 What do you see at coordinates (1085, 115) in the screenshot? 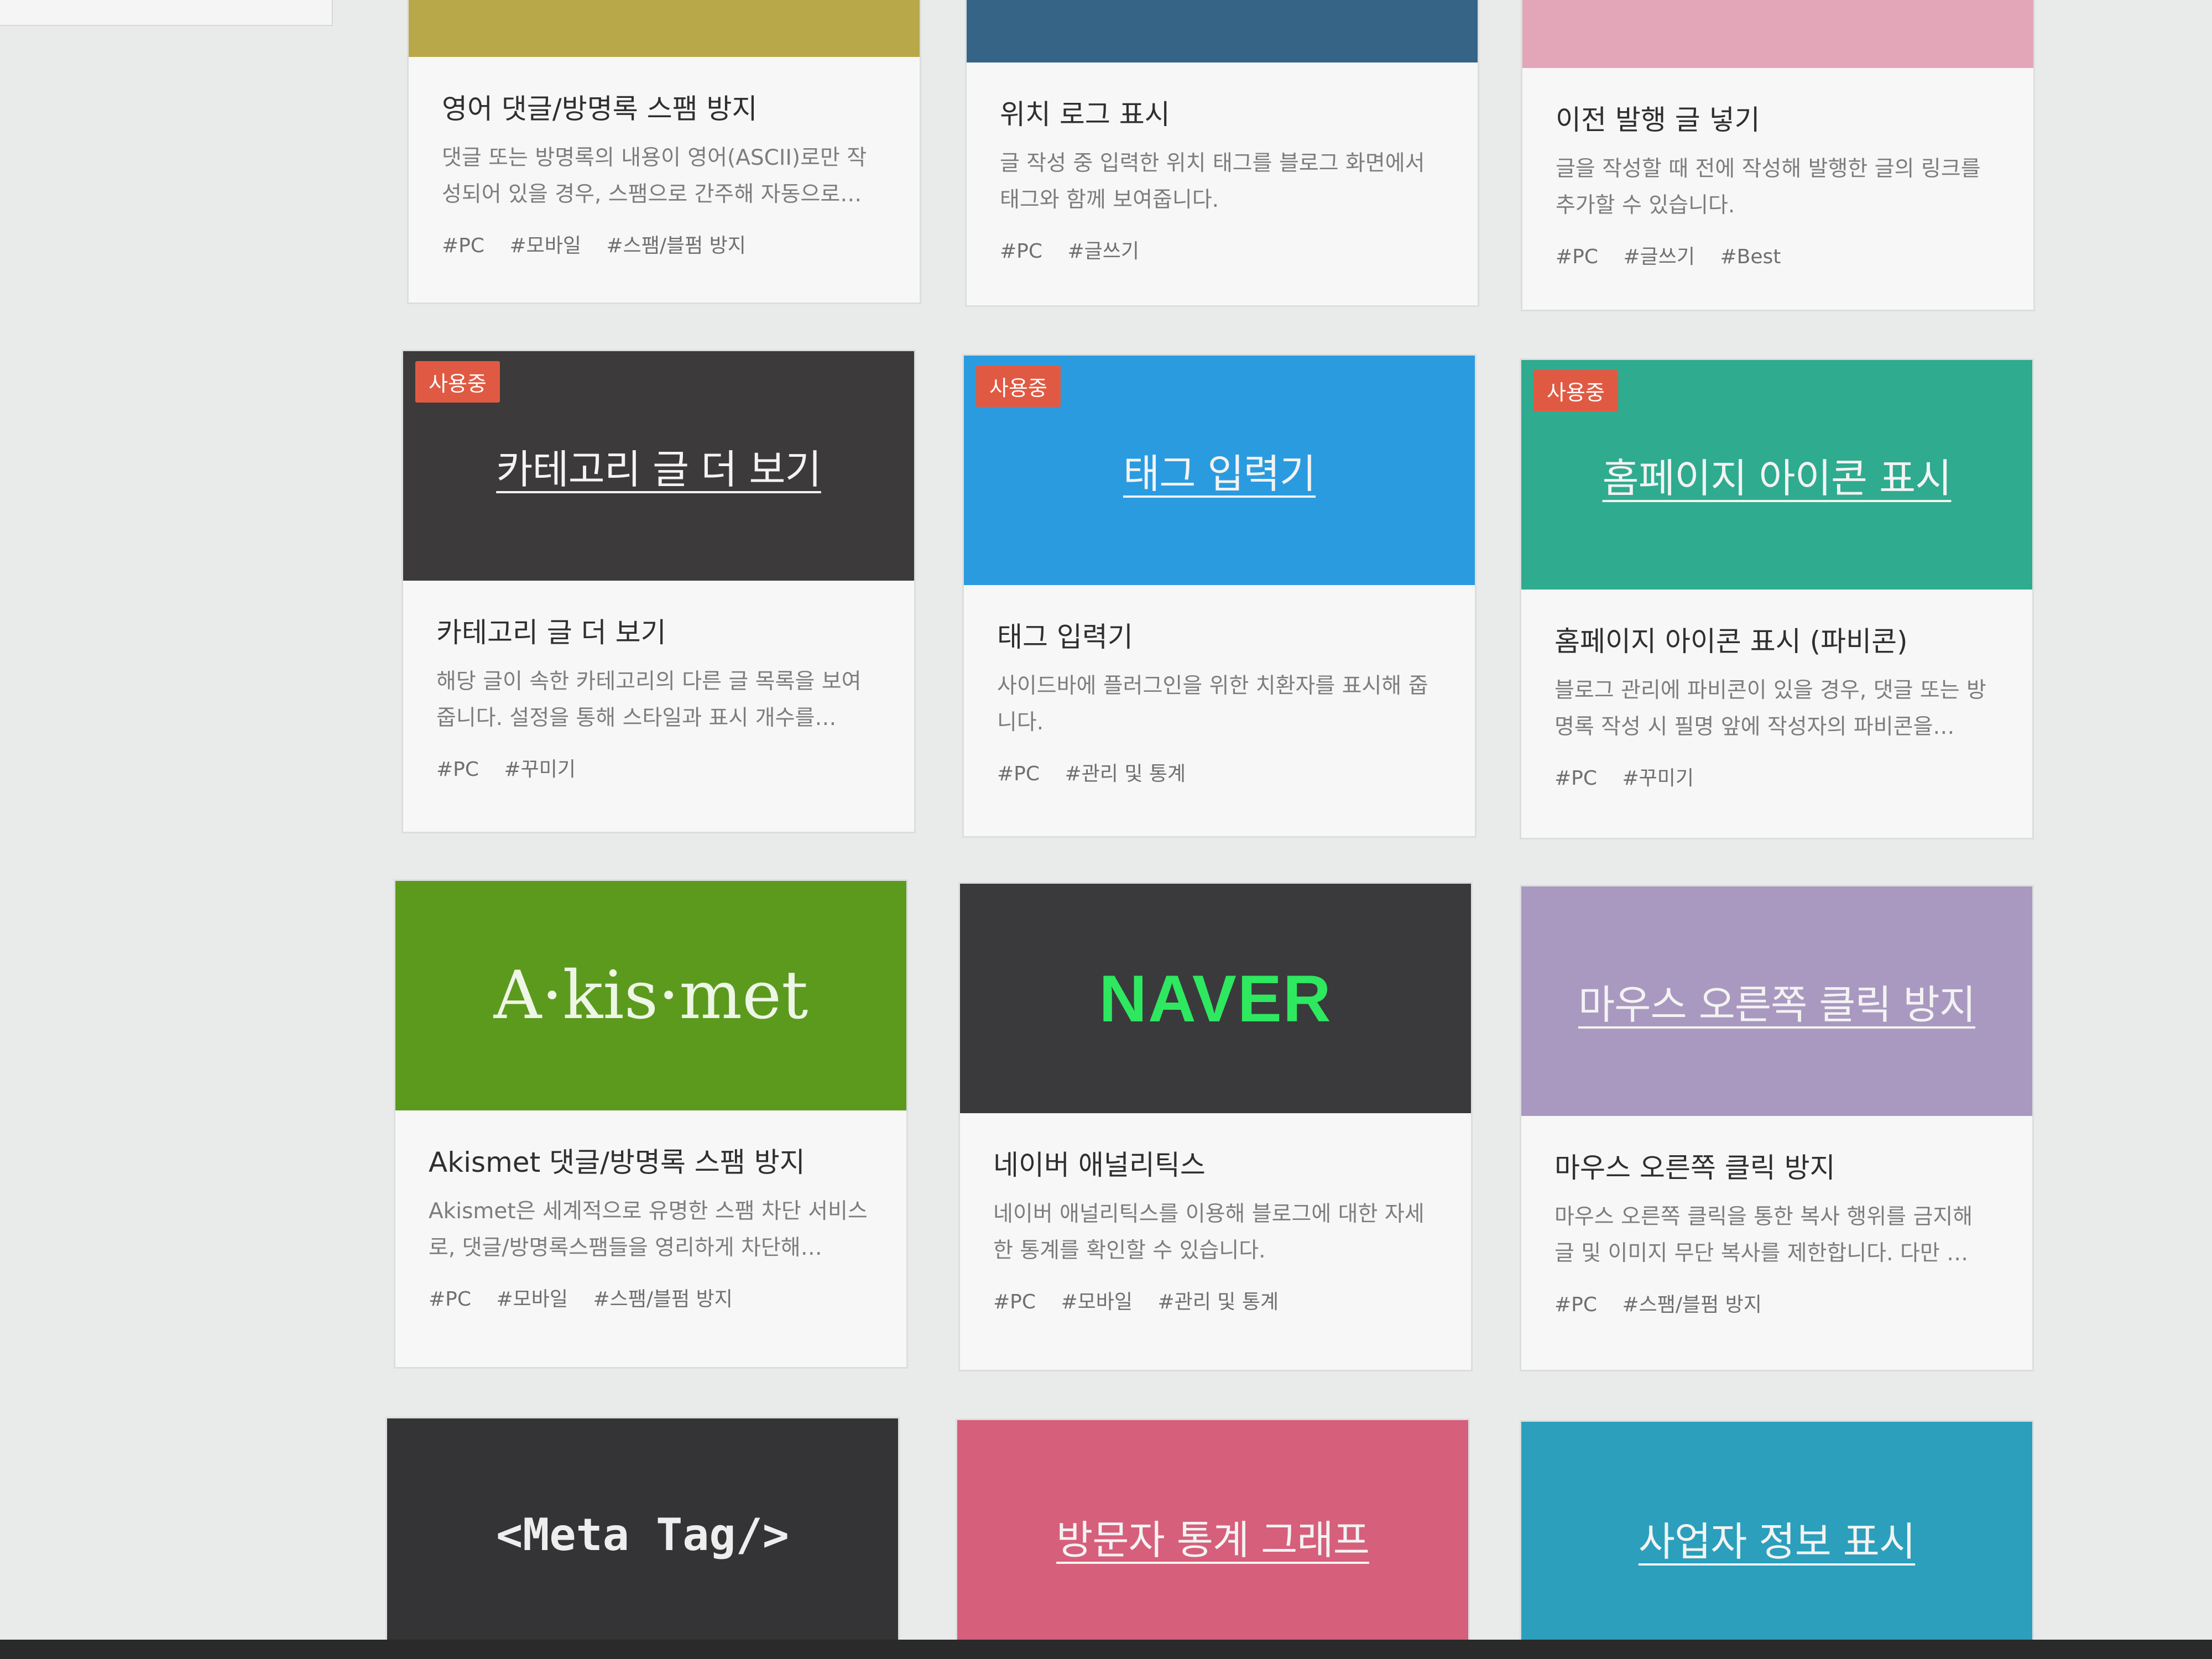
I see `plugin-title: 위치 로그 표시` at bounding box center [1085, 115].